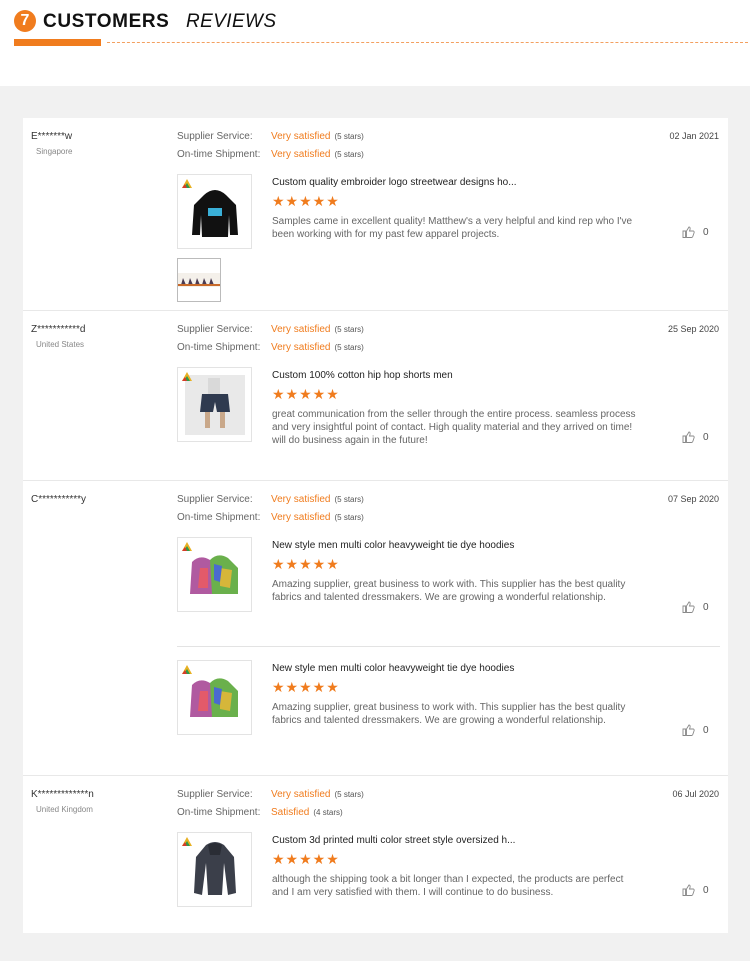  I want to click on reviewer-name: E*******w, so click(52, 136).